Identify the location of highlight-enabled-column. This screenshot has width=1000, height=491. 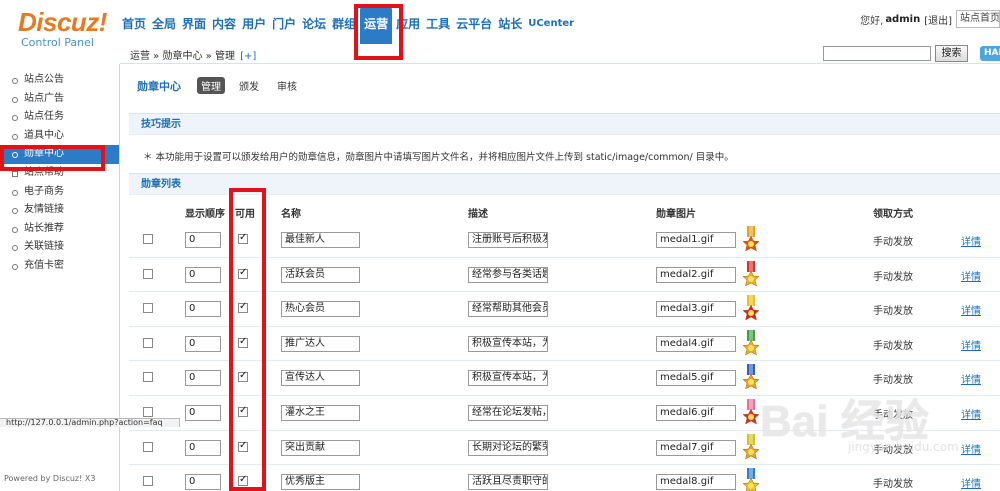
(247, 339).